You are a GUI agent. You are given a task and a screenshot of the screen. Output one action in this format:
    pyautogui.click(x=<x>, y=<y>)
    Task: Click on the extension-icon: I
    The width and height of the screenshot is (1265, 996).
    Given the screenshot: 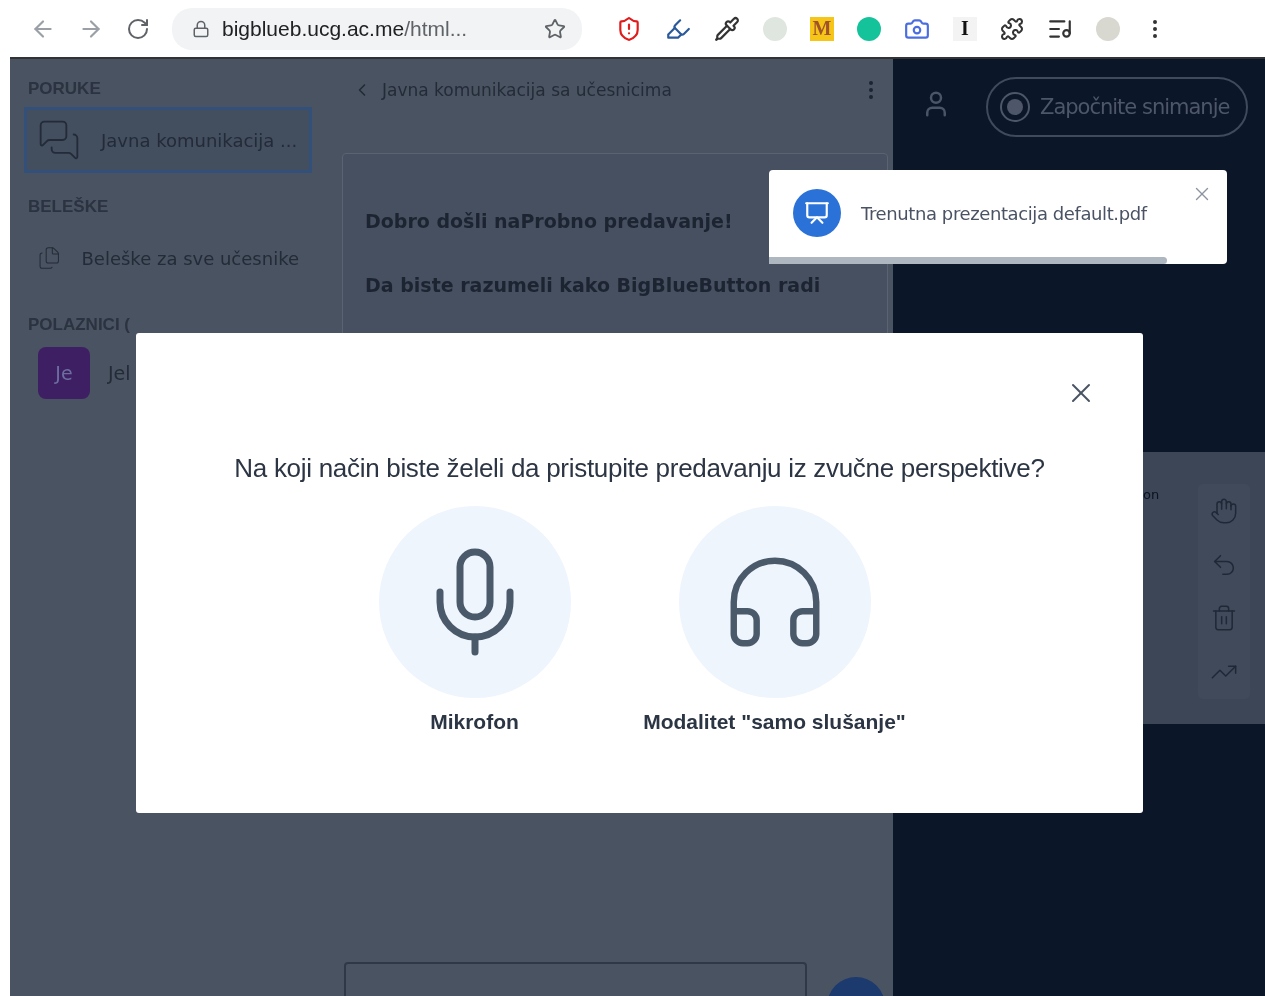 What is the action you would take?
    pyautogui.click(x=965, y=28)
    